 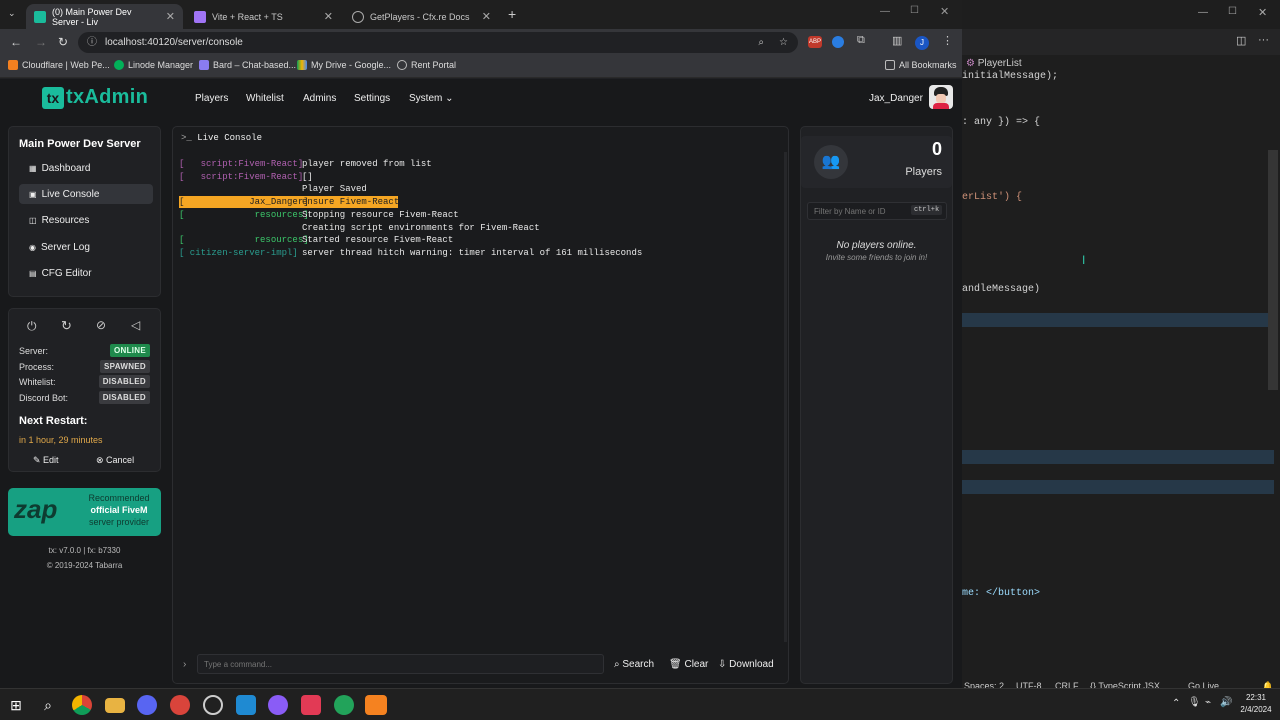 I want to click on server-status-label: Server:, so click(x=34, y=351).